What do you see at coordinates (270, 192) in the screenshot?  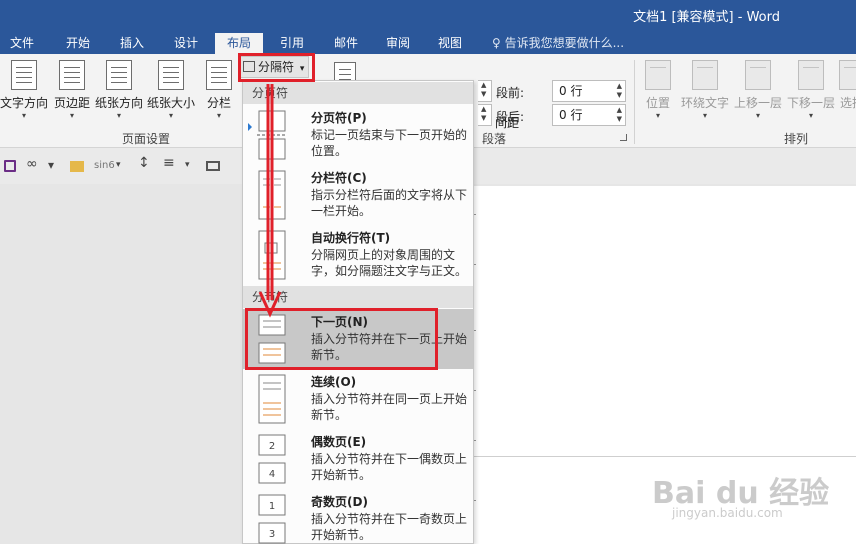 I see `arrow-shaft` at bounding box center [270, 192].